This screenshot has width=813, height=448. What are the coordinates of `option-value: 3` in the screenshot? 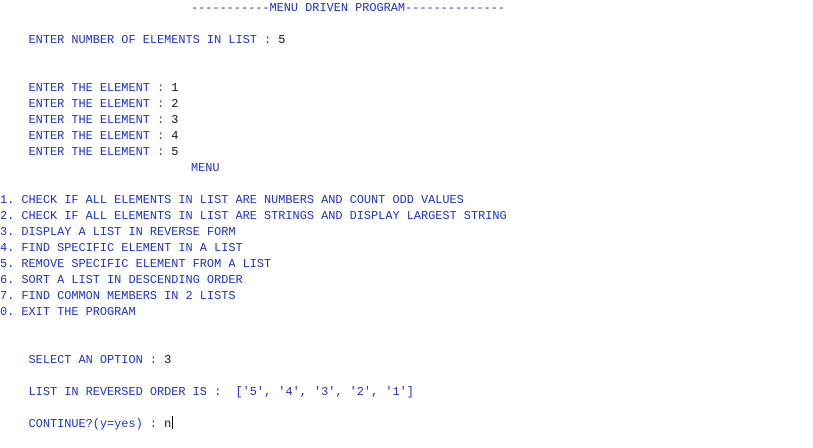 It's located at (168, 360).